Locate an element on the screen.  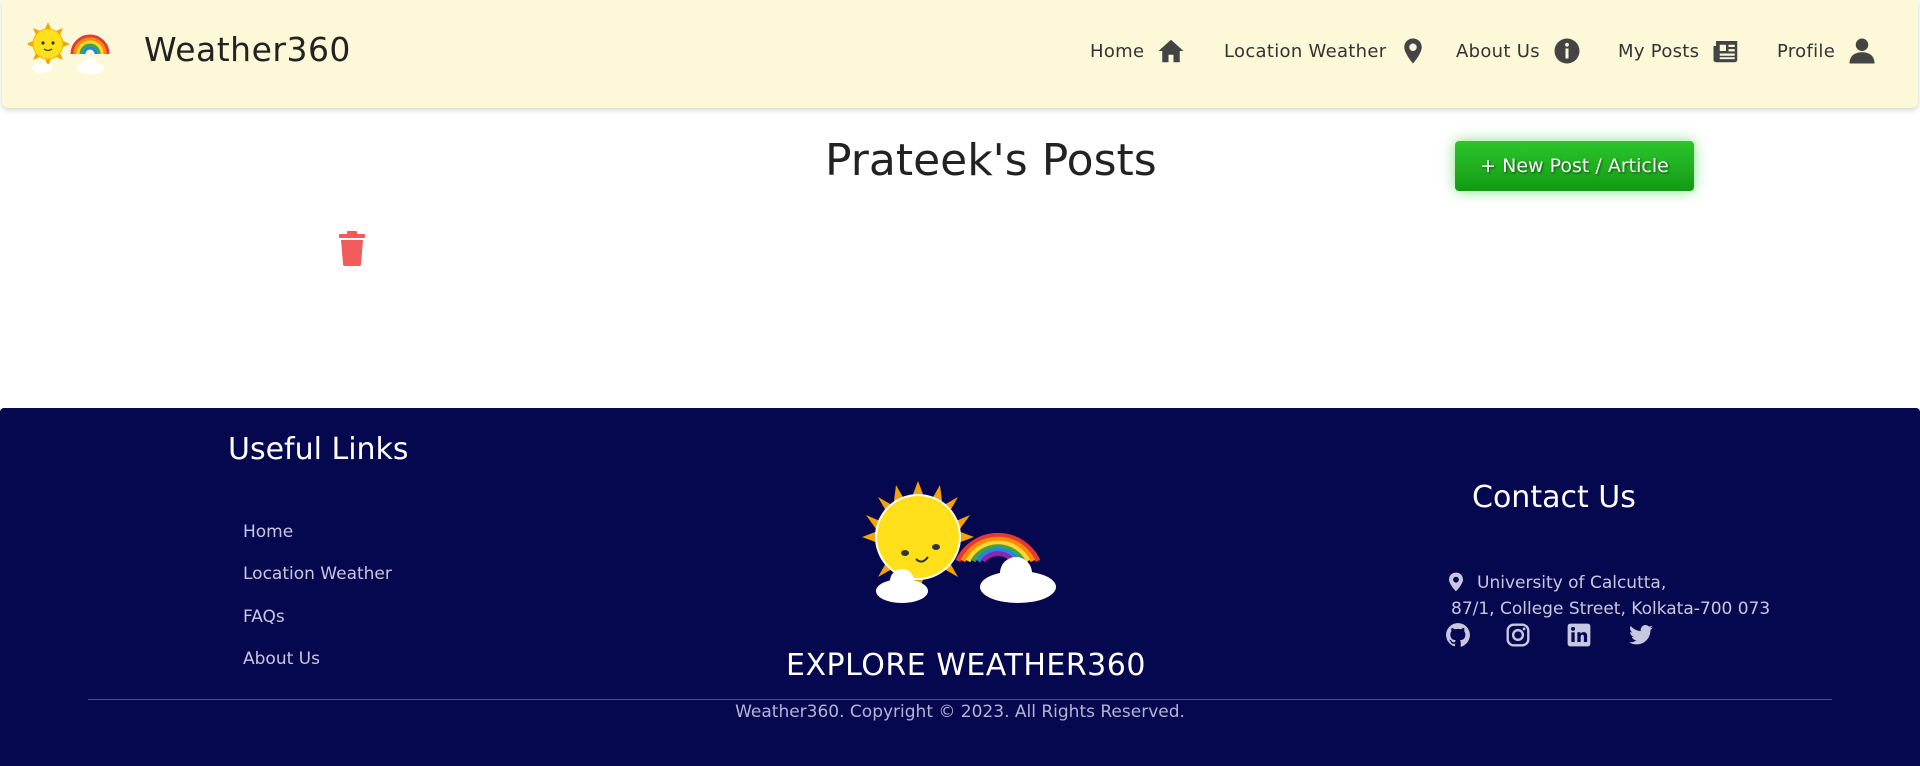
footer-link-home: Home is located at coordinates (268, 532).